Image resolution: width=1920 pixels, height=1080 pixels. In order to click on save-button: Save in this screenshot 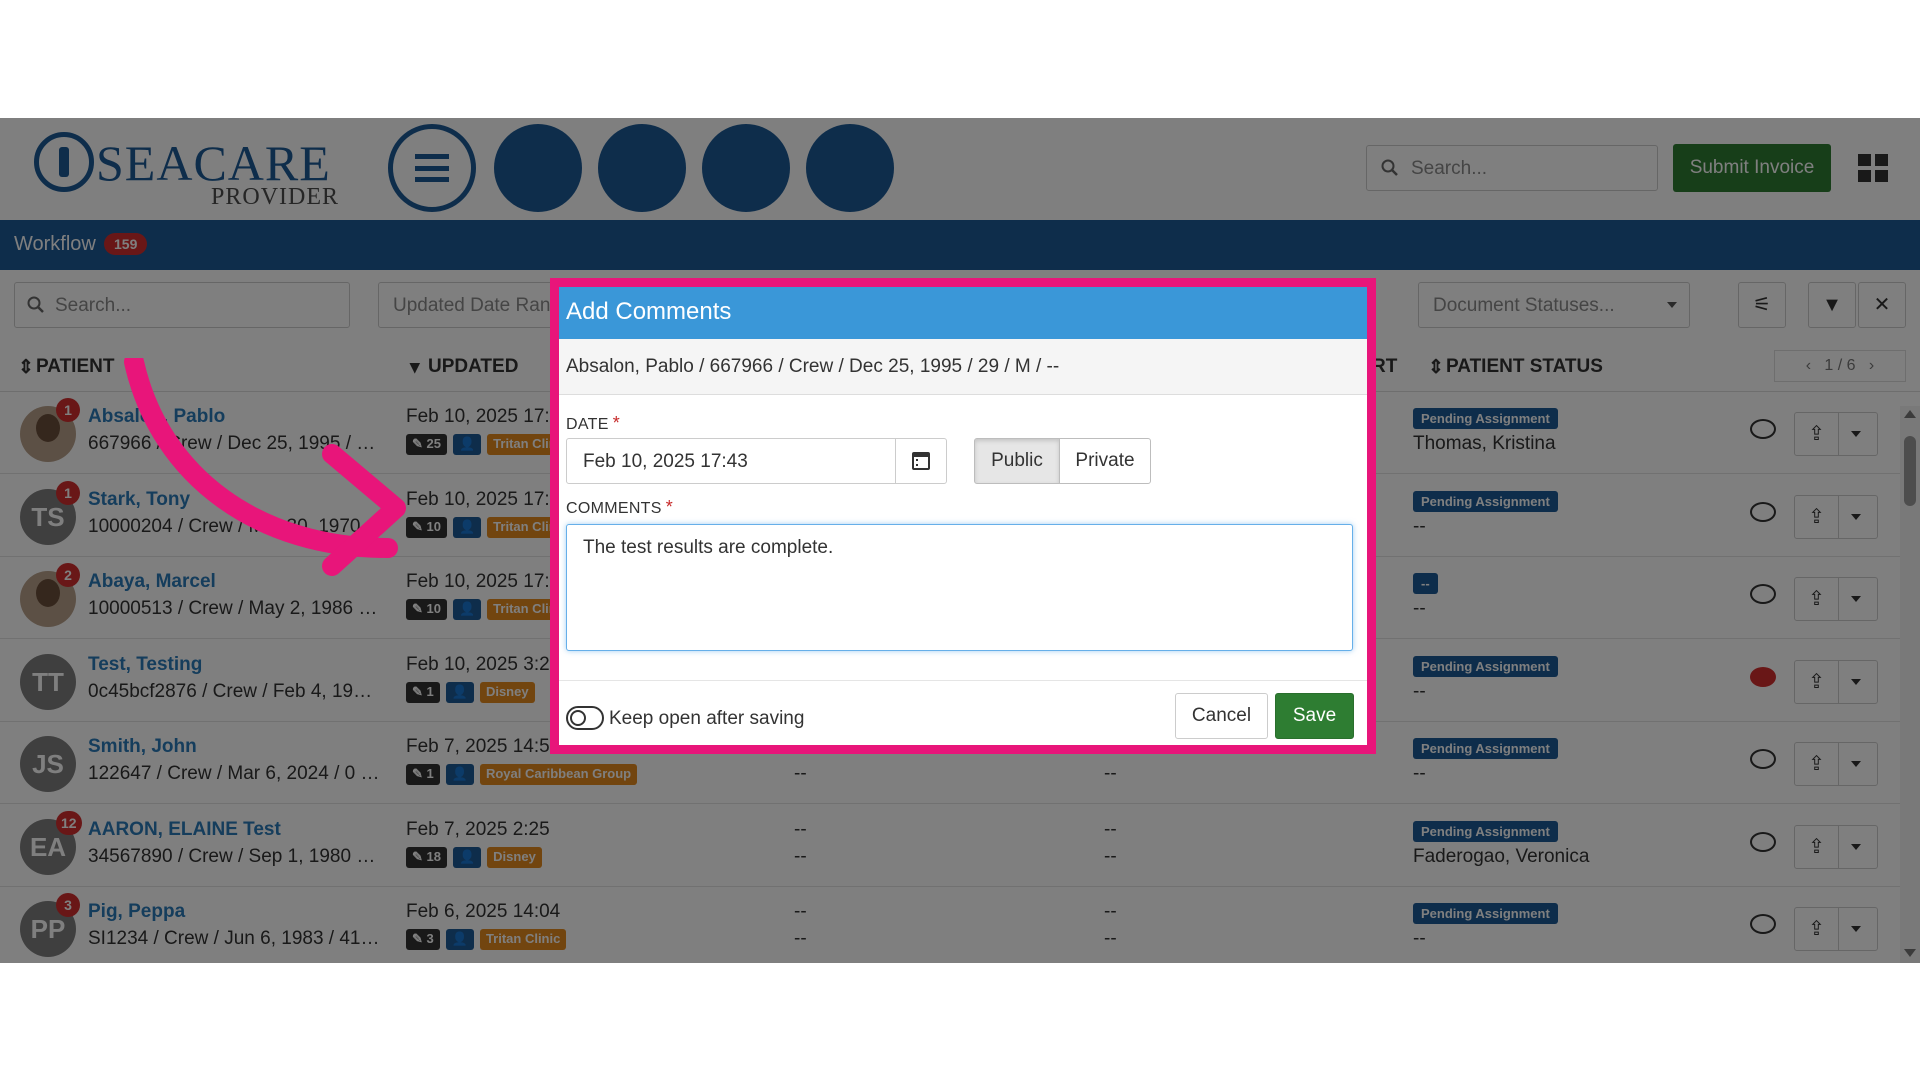, I will do `click(1314, 716)`.